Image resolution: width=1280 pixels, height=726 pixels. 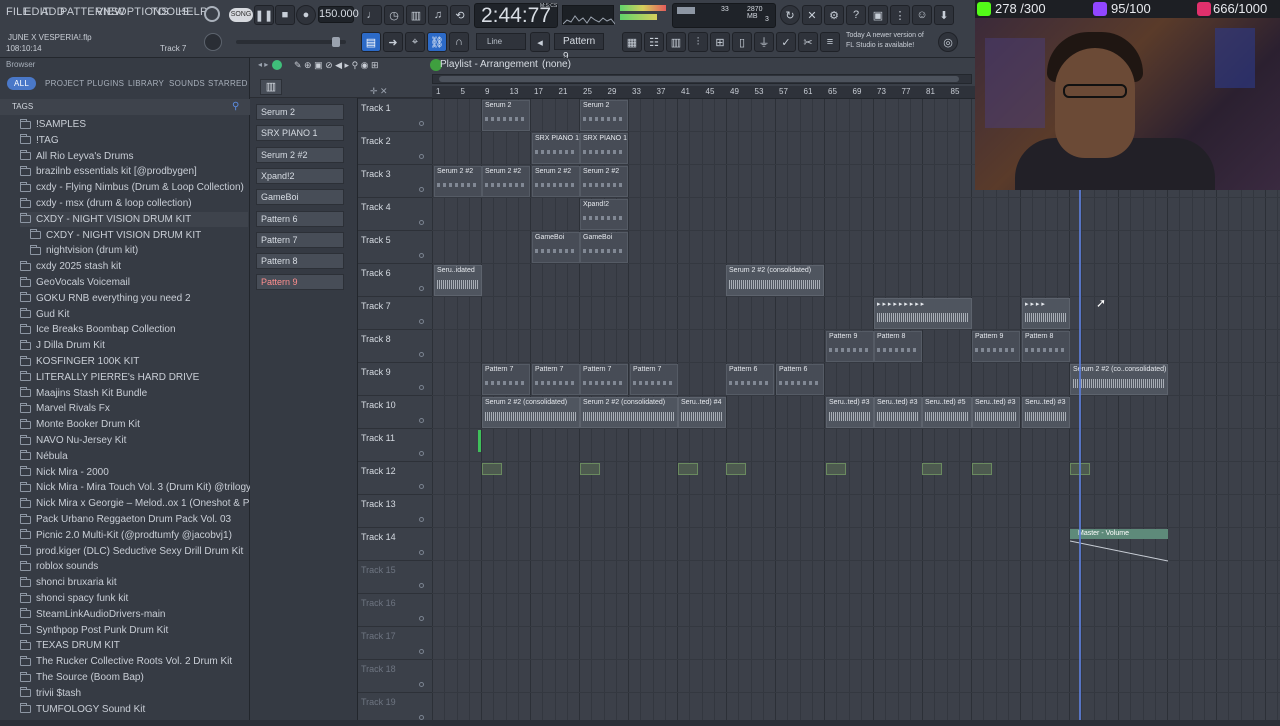 I want to click on file-icon: ▯, so click(x=742, y=42).